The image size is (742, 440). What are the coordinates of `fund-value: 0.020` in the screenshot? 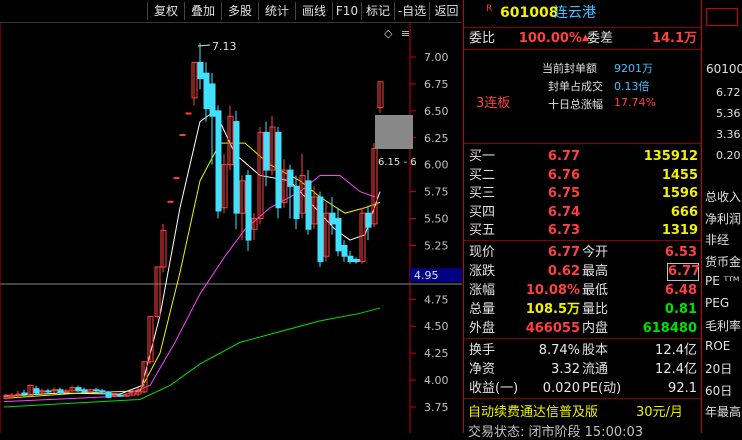 It's located at (561, 388).